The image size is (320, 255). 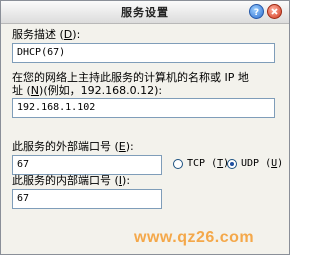 What do you see at coordinates (130, 77) in the screenshot?
I see `host-label-line1: 在您的网络上主持此服务的计算机的名称或 IP 地` at bounding box center [130, 77].